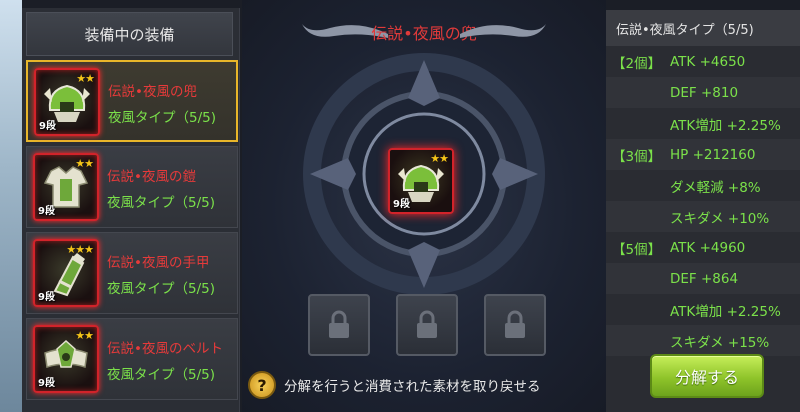  What do you see at coordinates (67, 102) in the screenshot?
I see `helmet-icon: ★★ 9段` at bounding box center [67, 102].